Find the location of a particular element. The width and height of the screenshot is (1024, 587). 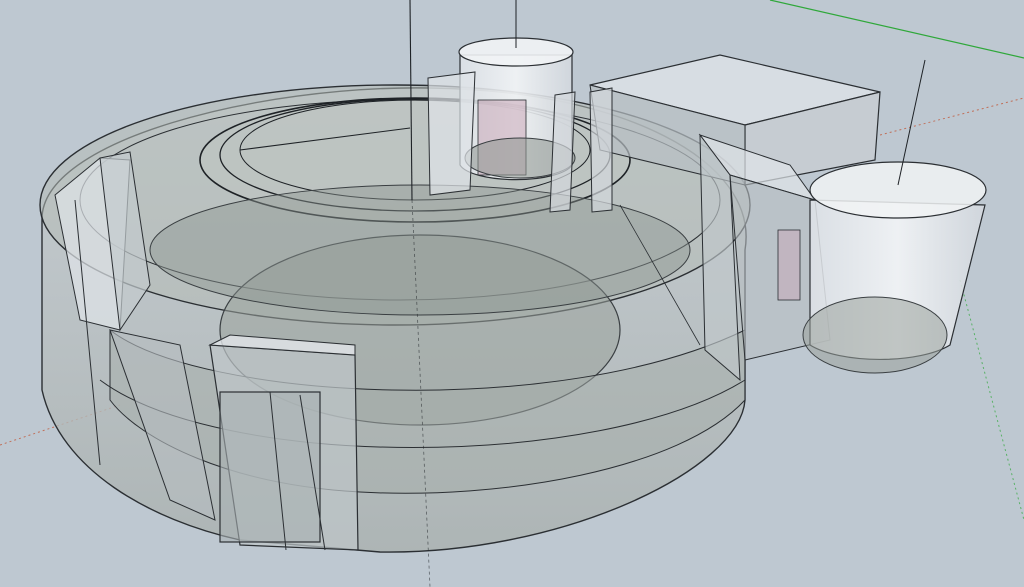

pillar-left is located at coordinates (451, 133).